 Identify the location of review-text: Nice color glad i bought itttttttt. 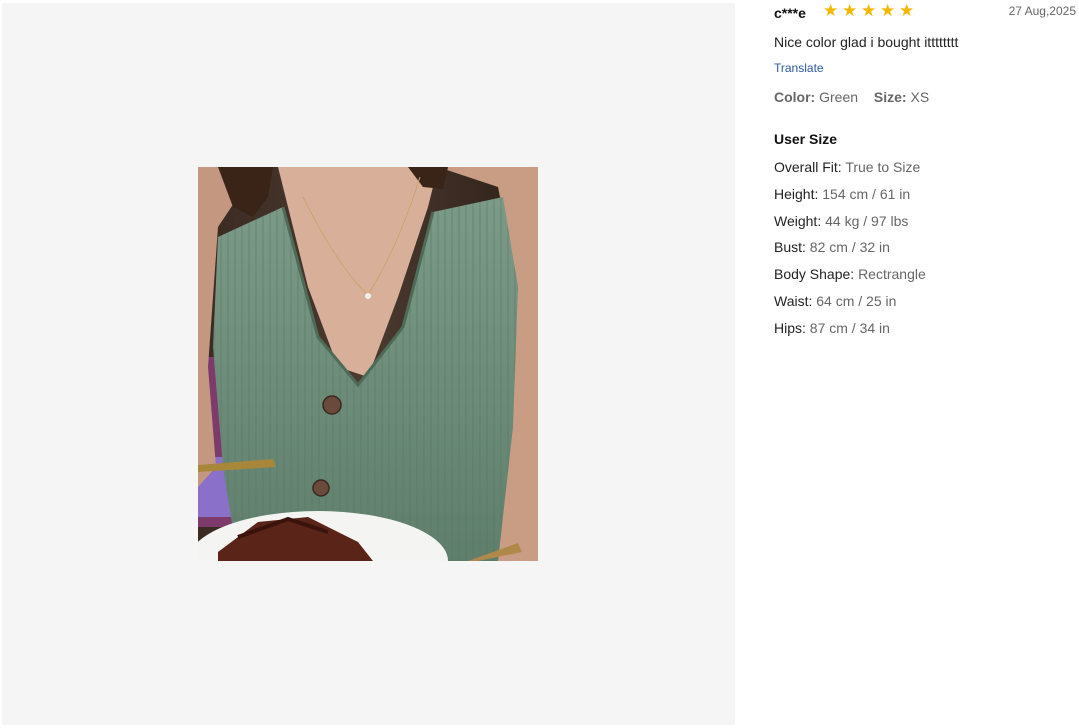
(866, 42).